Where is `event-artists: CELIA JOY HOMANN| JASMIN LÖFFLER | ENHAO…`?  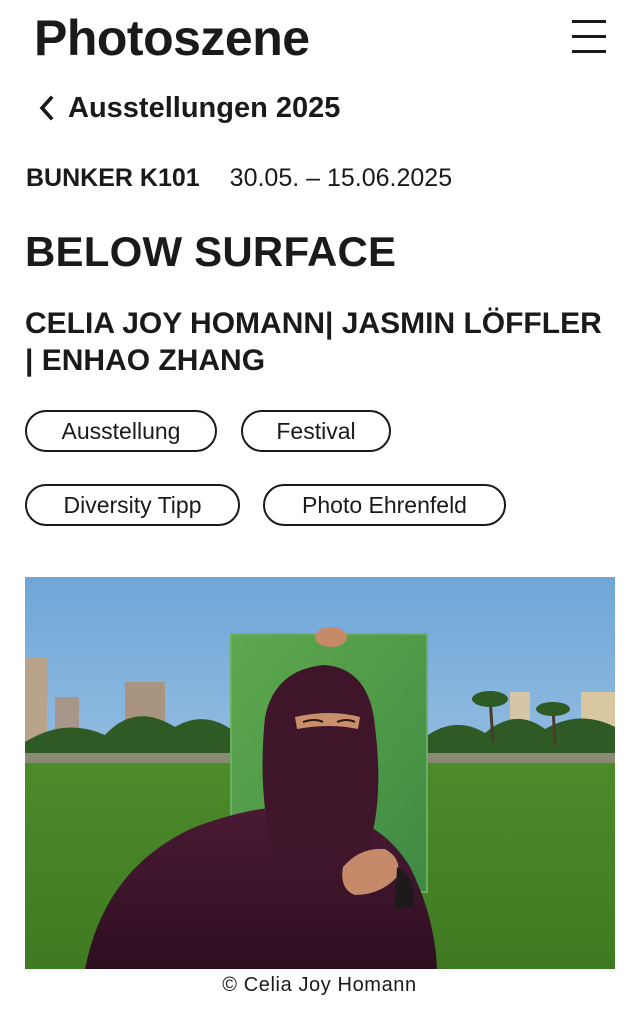 event-artists: CELIA JOY HOMANN| JASMIN LÖFFLER | ENHAO… is located at coordinates (313, 342).